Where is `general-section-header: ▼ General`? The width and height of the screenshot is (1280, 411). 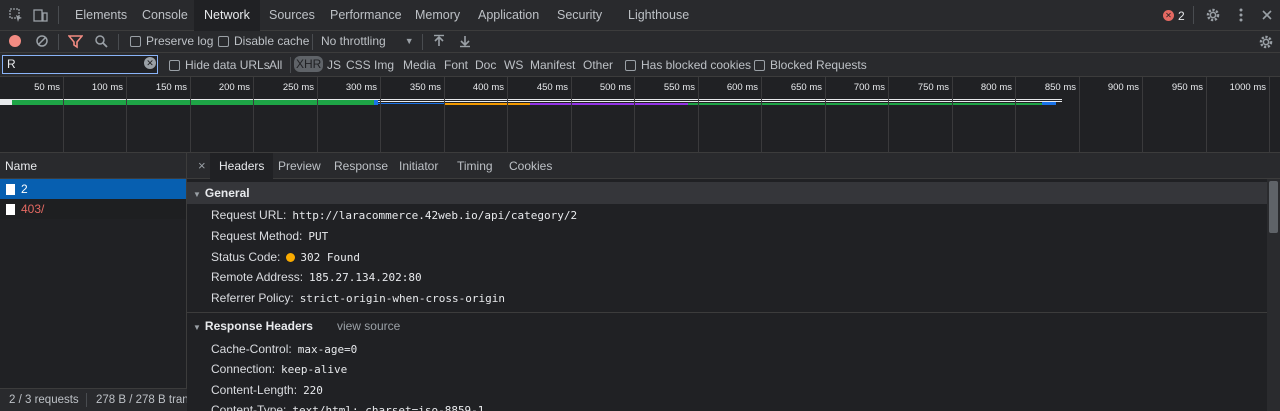 general-section-header: ▼ General is located at coordinates (727, 193).